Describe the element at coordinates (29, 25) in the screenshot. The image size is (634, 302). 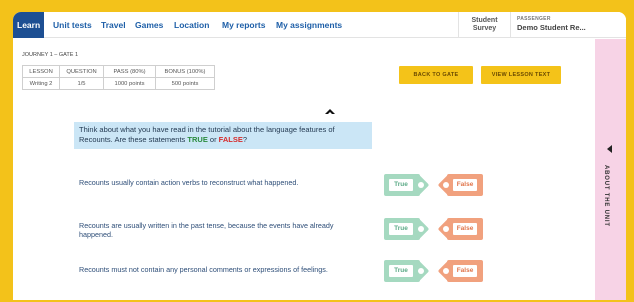
I see `tab-learn: Learn` at that location.